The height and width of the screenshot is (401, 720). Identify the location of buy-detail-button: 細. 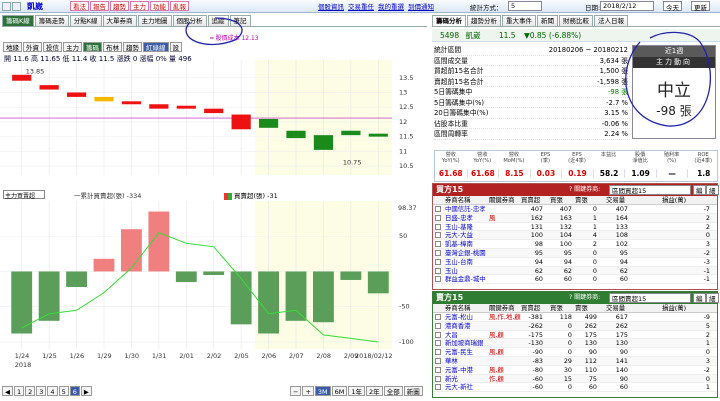
(712, 190).